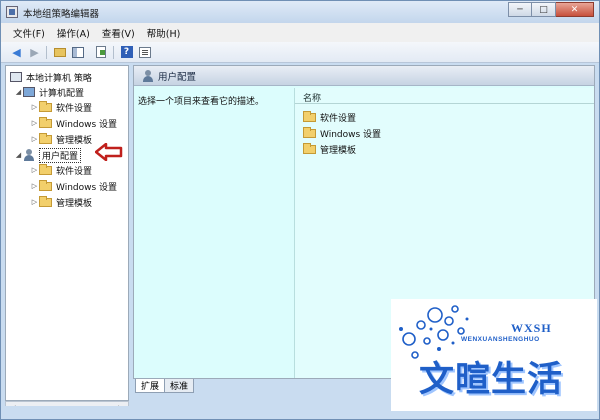  What do you see at coordinates (300, 52) in the screenshot?
I see `toolbar: ◀ ▶ ?` at bounding box center [300, 52].